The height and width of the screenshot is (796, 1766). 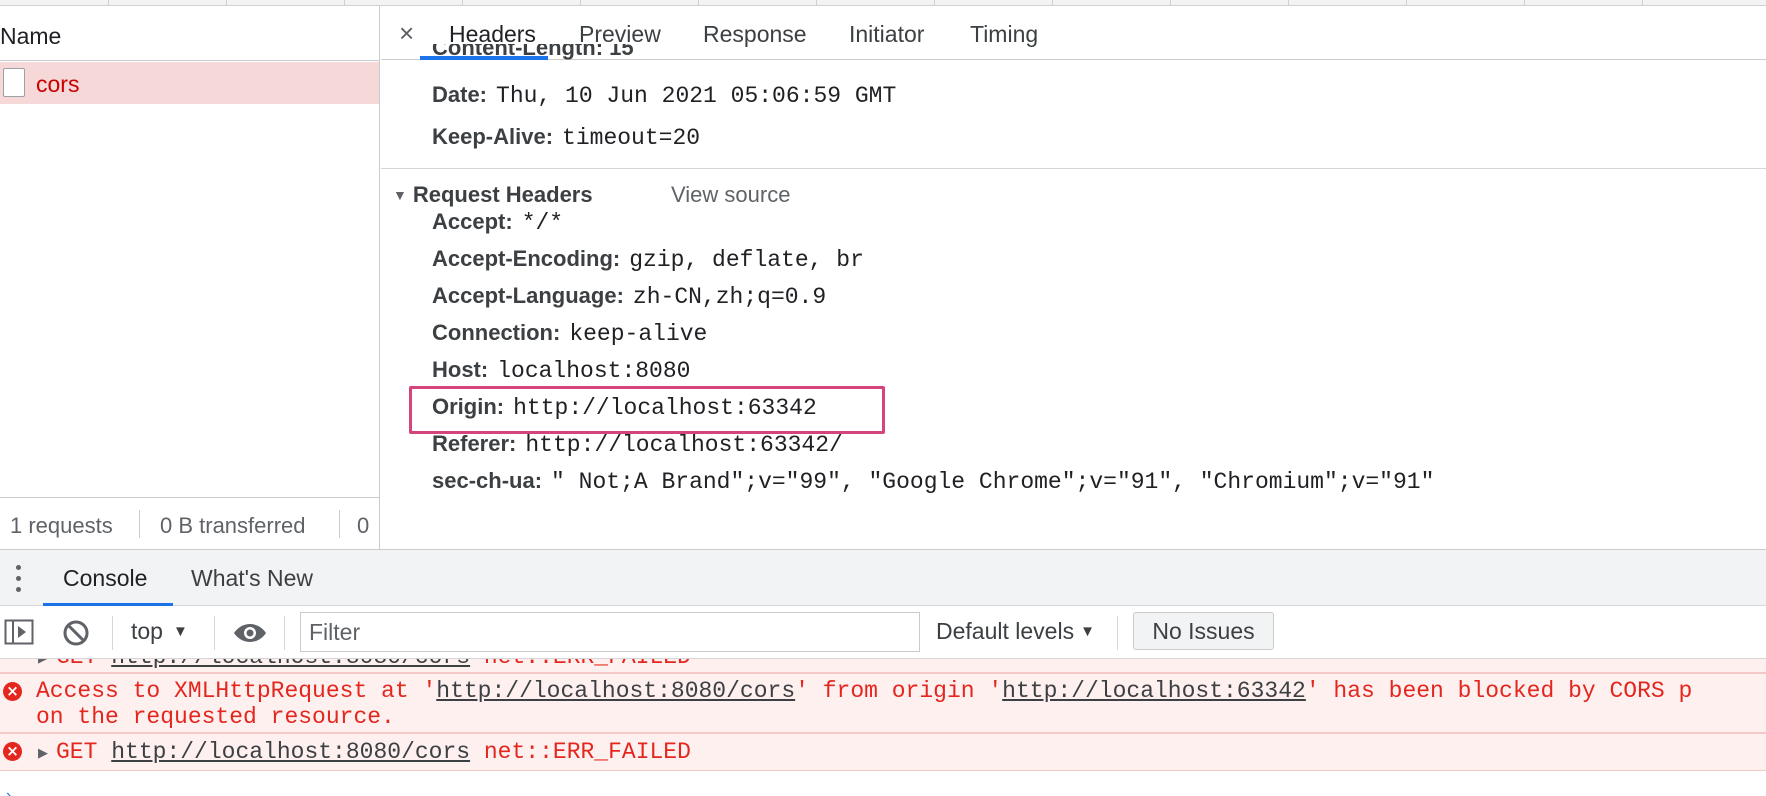 I want to click on header-key: Date:, so click(x=460, y=94).